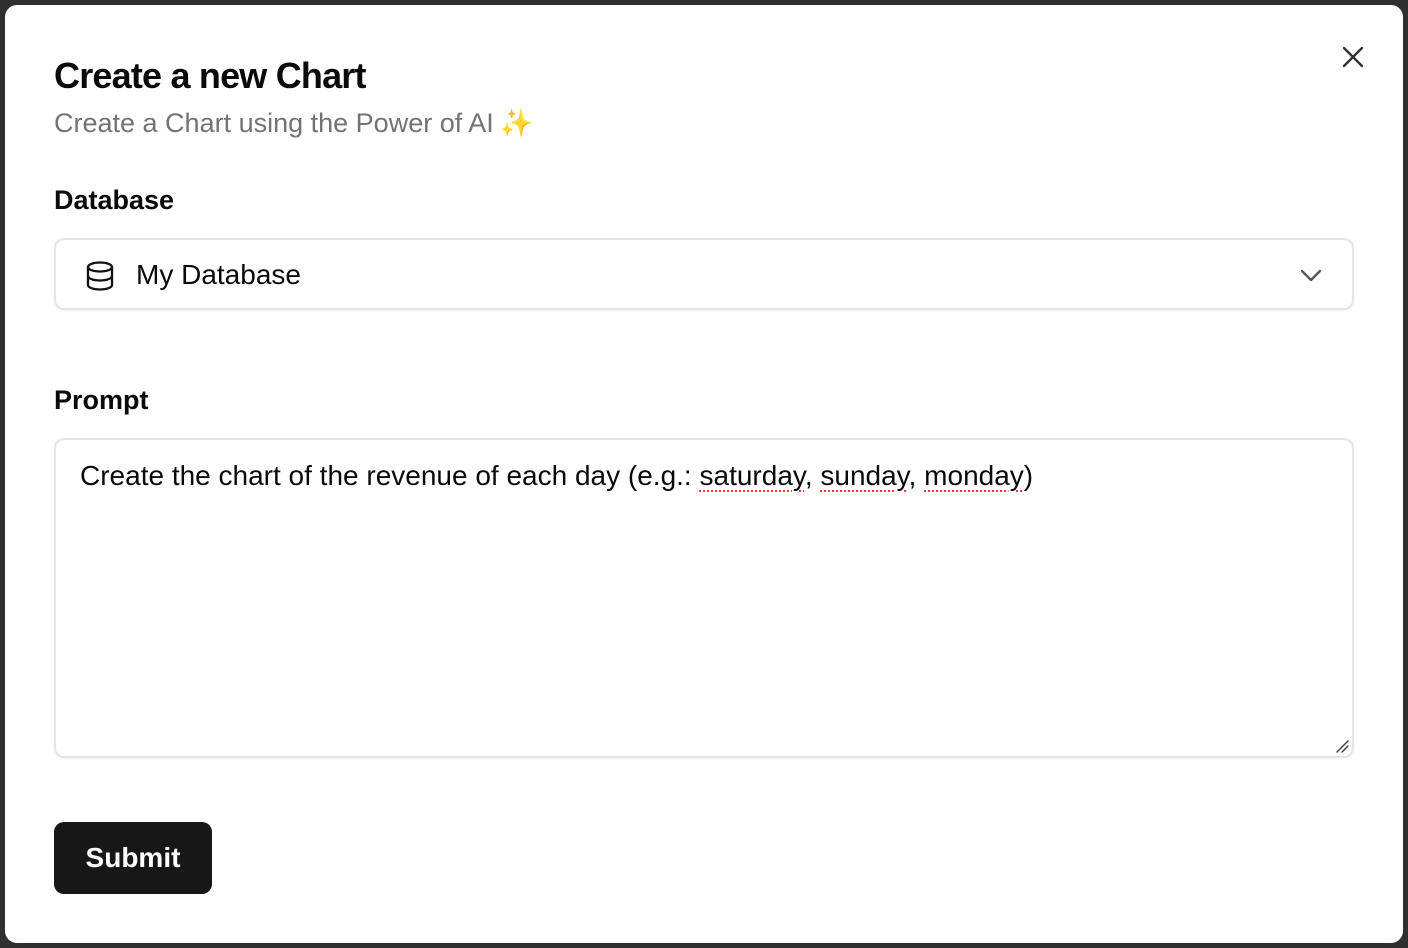 The image size is (1408, 948). What do you see at coordinates (210, 75) in the screenshot?
I see `dialog-title: Create a new Chart` at bounding box center [210, 75].